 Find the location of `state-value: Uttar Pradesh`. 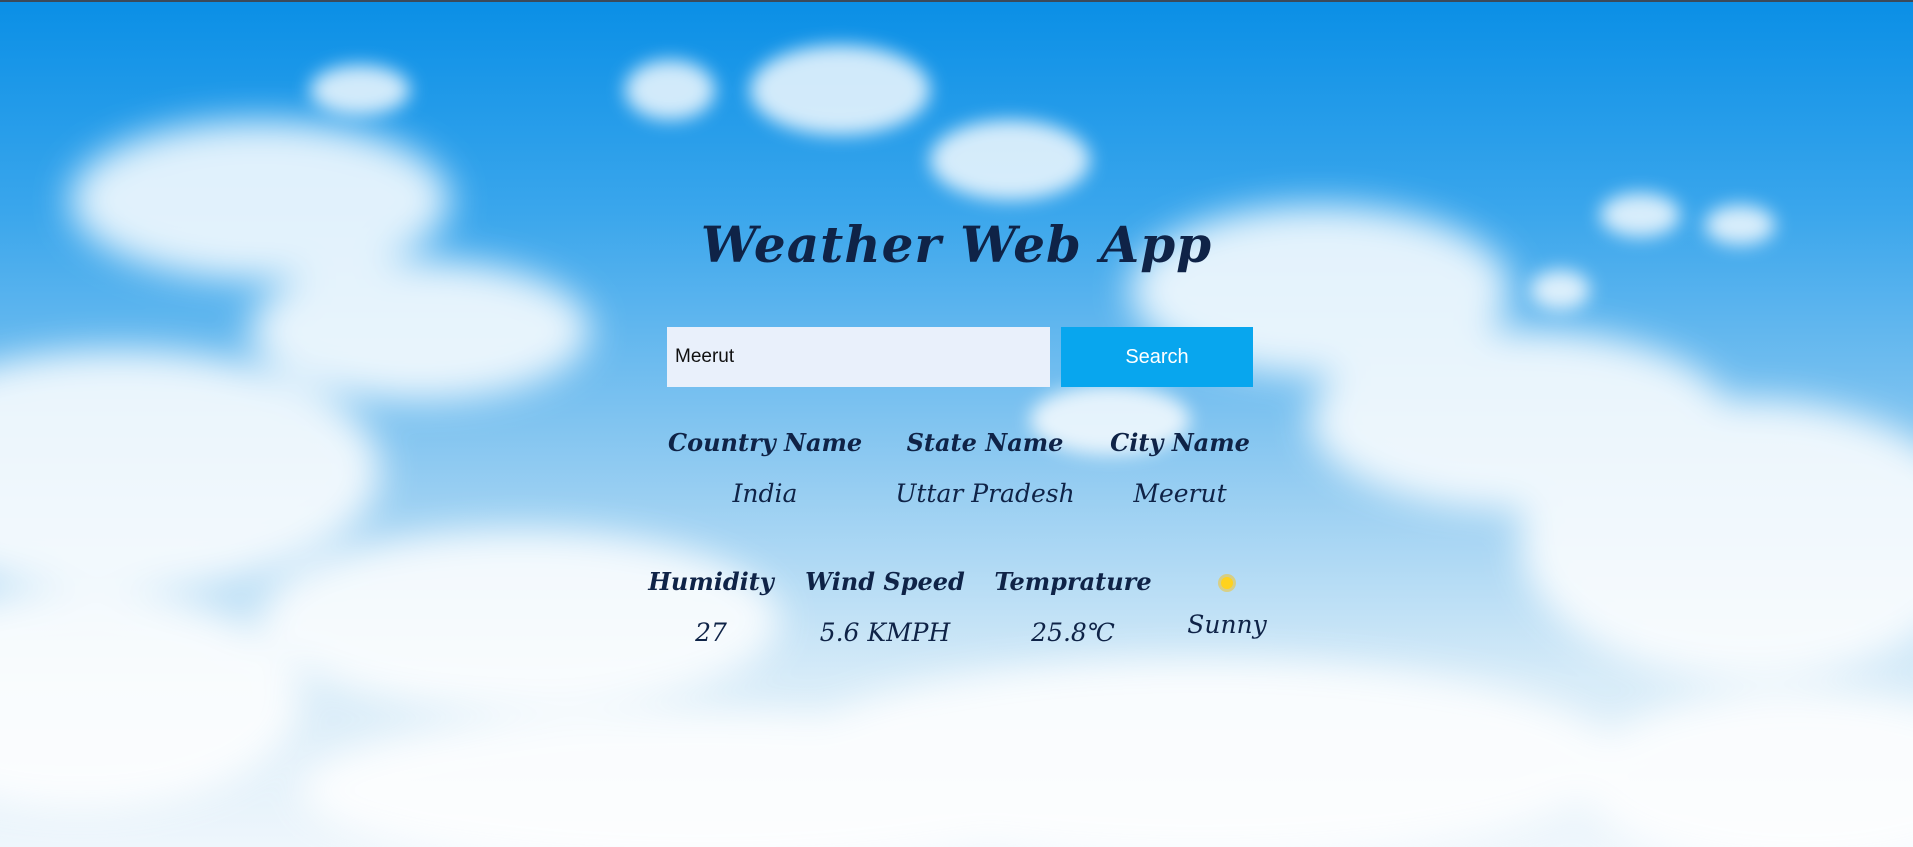

state-value: Uttar Pradesh is located at coordinates (985, 493).